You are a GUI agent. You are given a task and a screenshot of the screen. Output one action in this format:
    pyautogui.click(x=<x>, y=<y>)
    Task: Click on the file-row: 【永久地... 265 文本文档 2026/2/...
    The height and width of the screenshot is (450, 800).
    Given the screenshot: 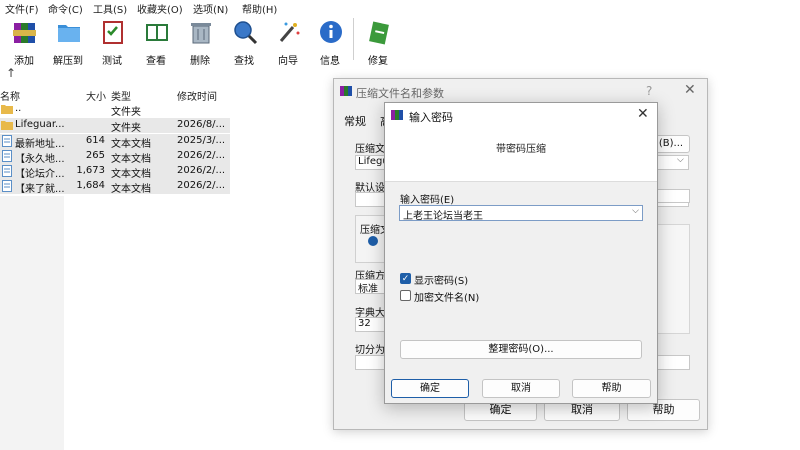 What is the action you would take?
    pyautogui.click(x=115, y=157)
    